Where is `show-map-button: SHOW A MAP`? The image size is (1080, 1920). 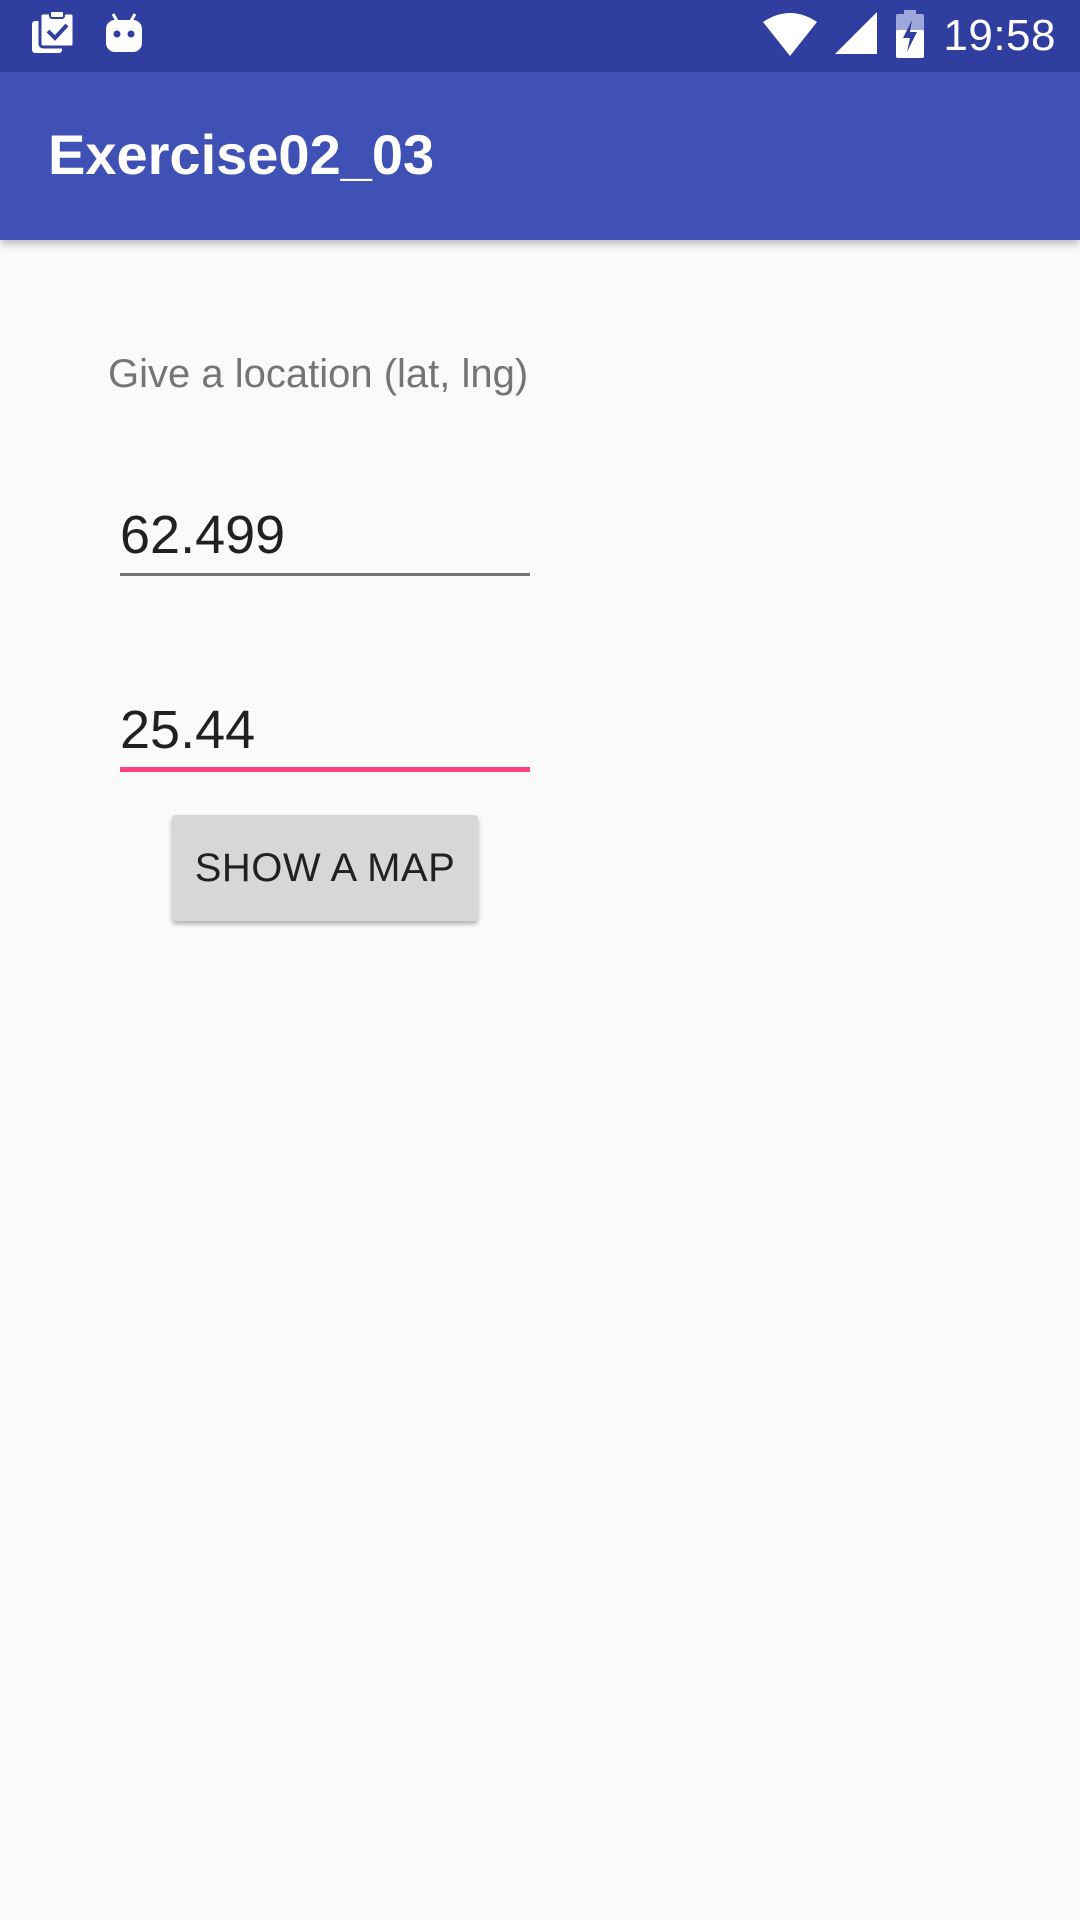 show-map-button: SHOW A MAP is located at coordinates (325, 868).